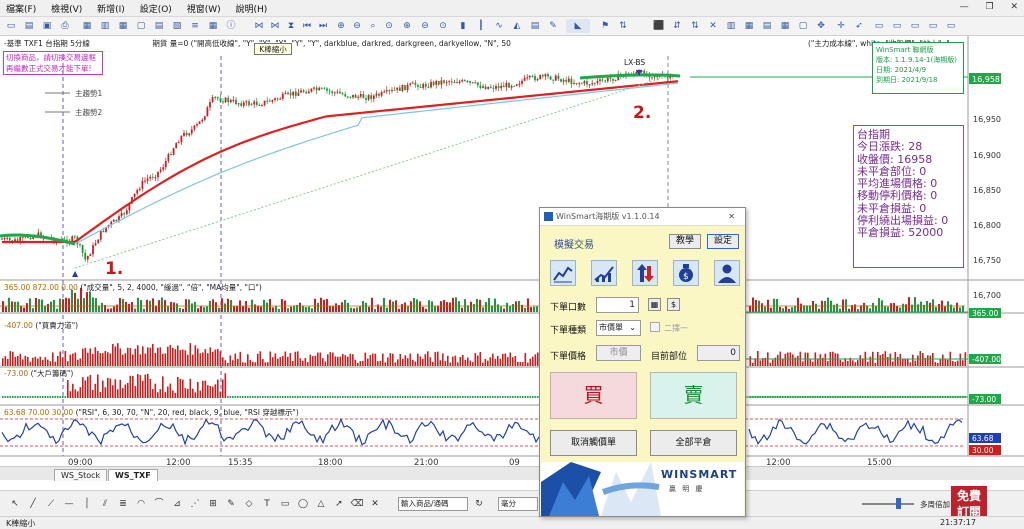 This screenshot has height=529, width=1024. I want to click on symbol-label: -基準 TXF1 台指期 5分線, so click(47, 43).